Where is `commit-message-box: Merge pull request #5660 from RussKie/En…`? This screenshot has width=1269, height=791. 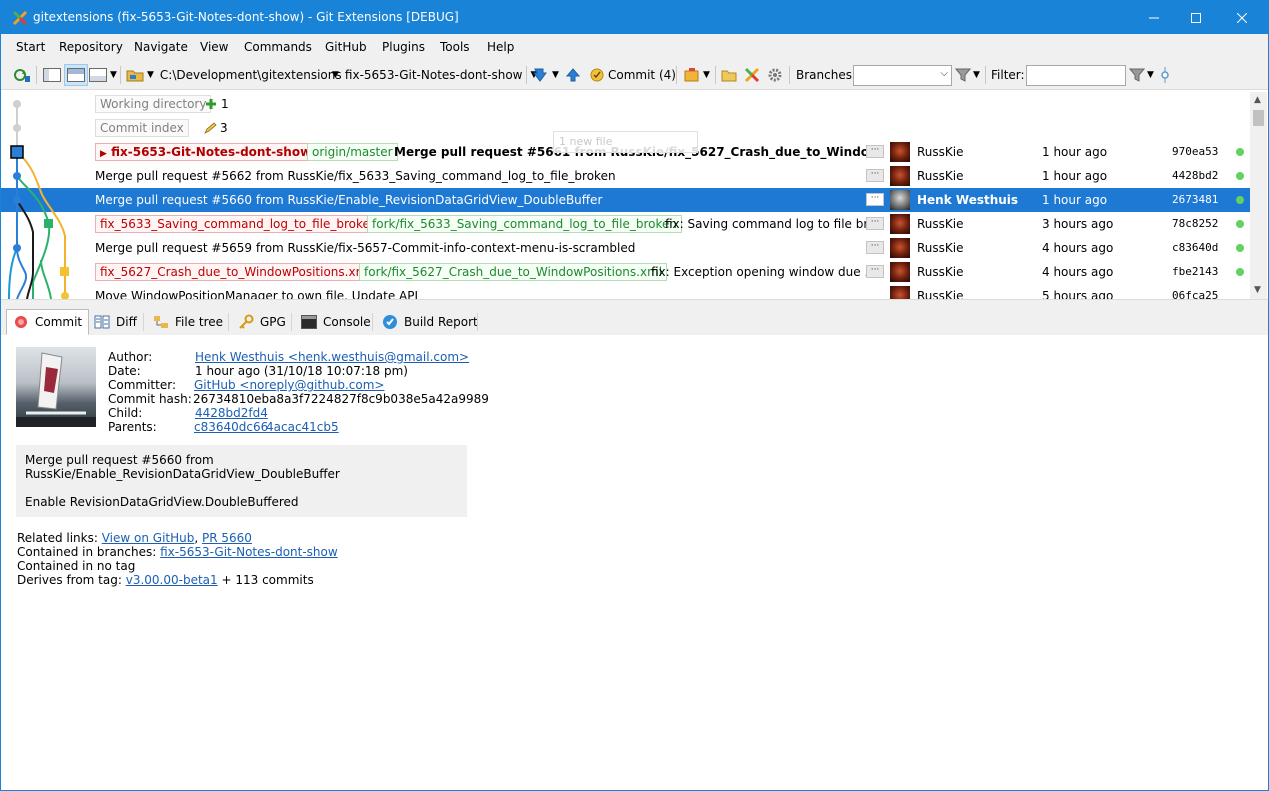
commit-message-box: Merge pull request #5660 from RussKie/En… is located at coordinates (241, 481).